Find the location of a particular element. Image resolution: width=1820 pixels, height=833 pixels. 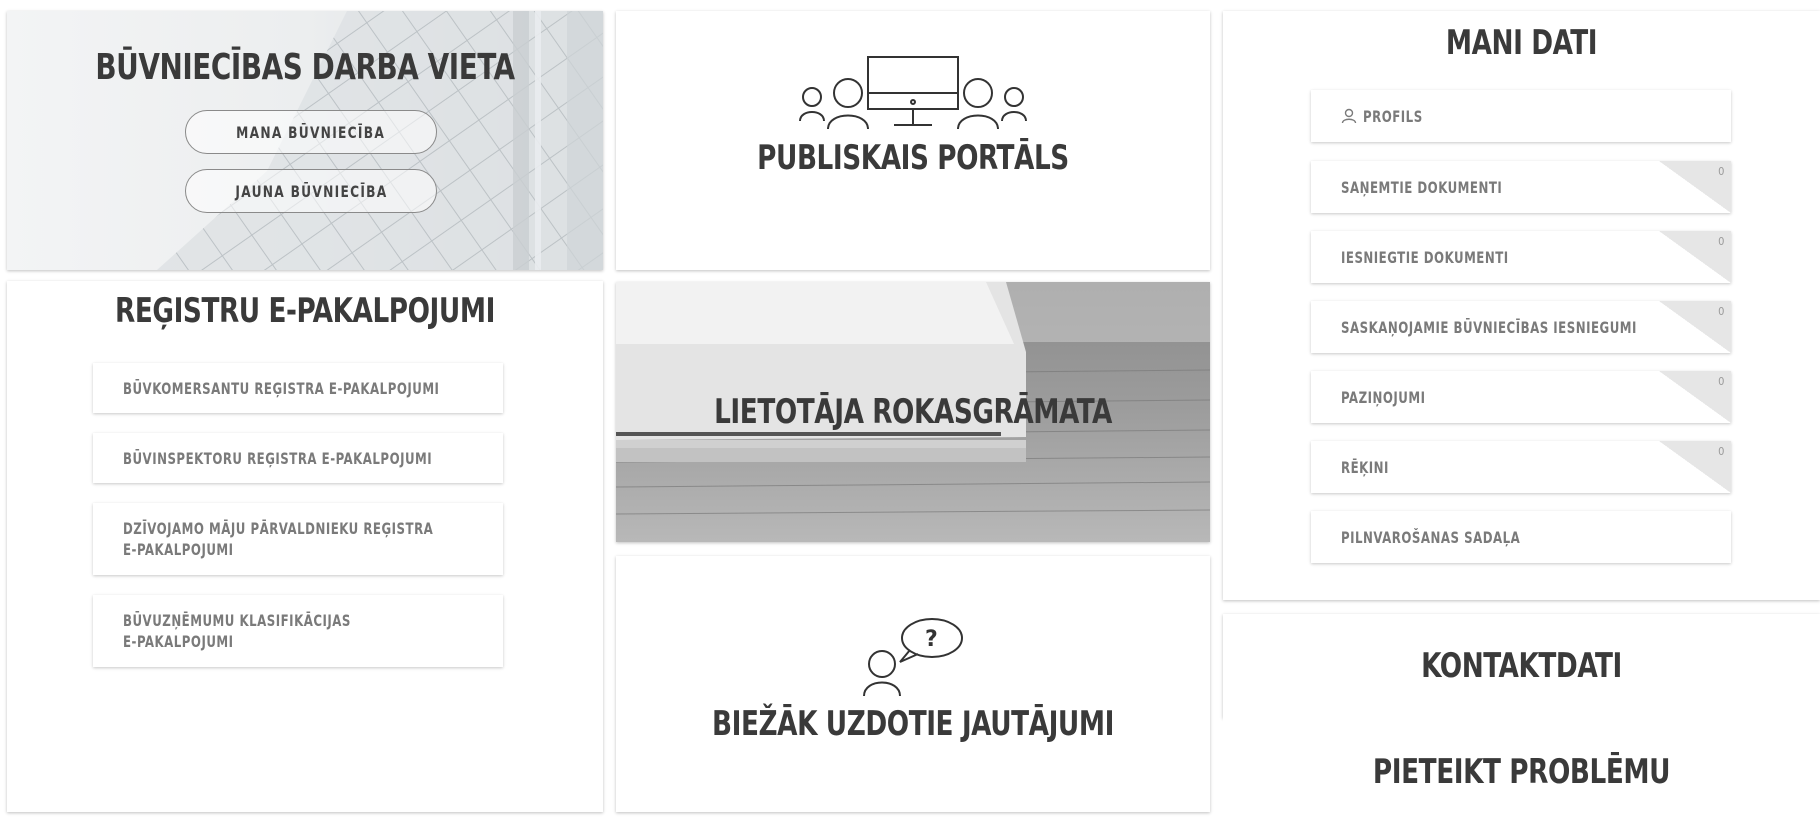

my-construction-button: MANA BŪVNIECĪBA is located at coordinates (311, 132).